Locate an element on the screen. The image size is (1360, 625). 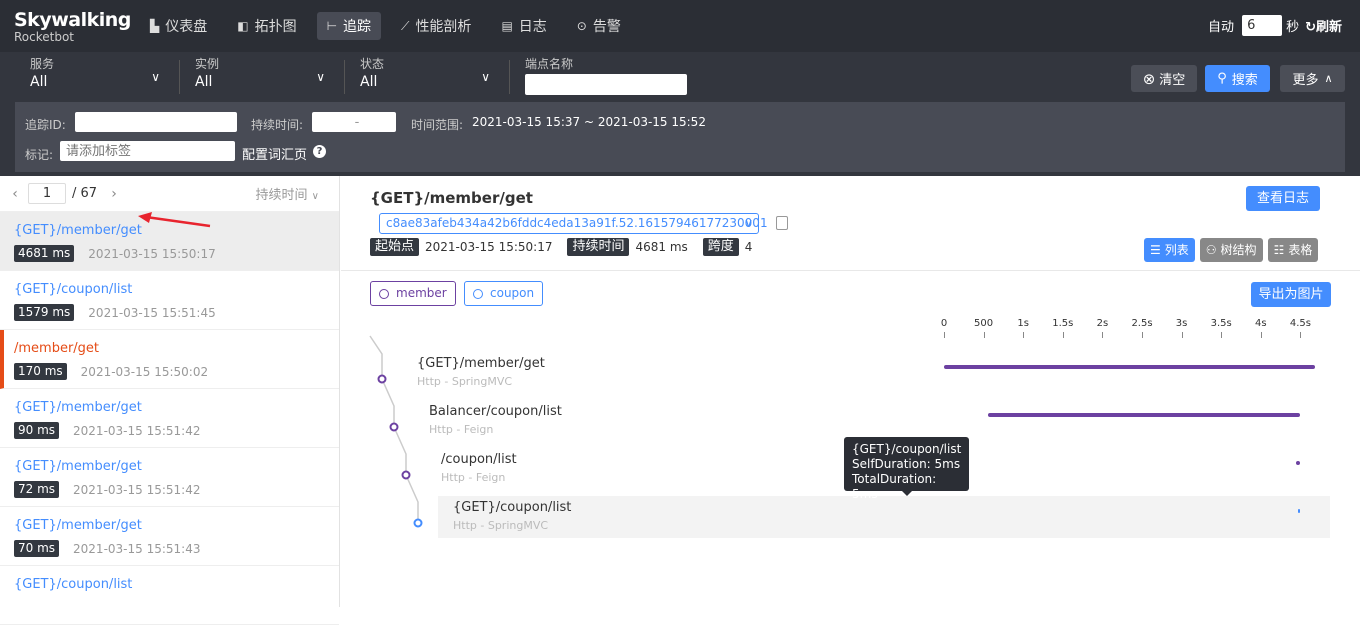
tags-input is located at coordinates (147, 151).